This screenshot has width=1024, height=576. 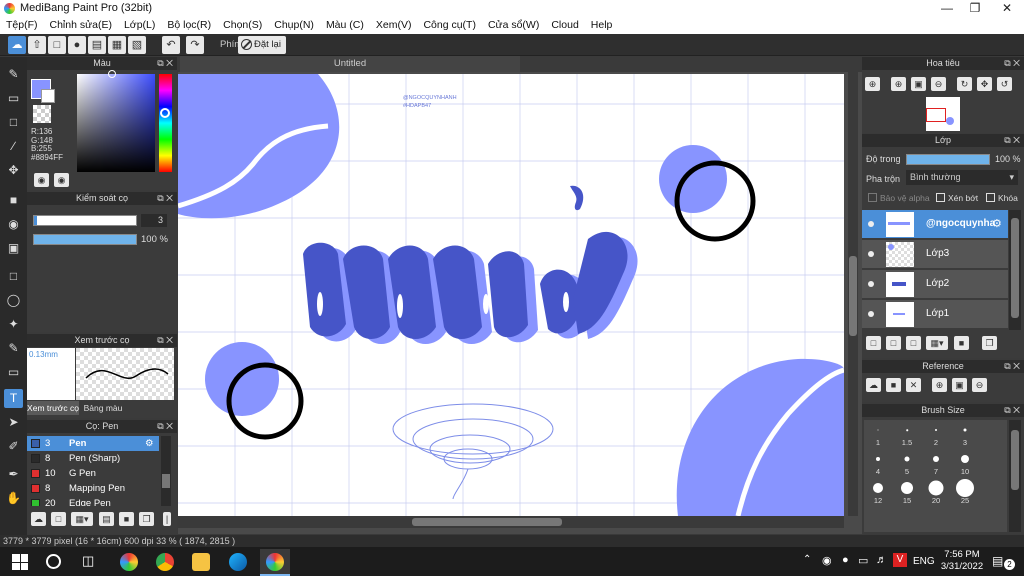 I want to click on canvas-horizontal-scrollbar, so click(x=511, y=522).